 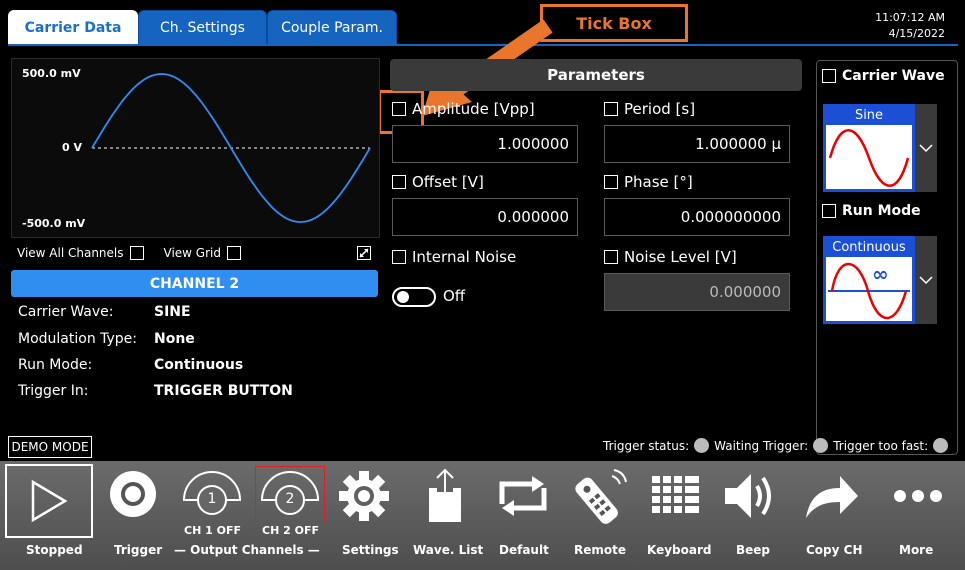 What do you see at coordinates (485, 217) in the screenshot?
I see `offset-input: 0.000000` at bounding box center [485, 217].